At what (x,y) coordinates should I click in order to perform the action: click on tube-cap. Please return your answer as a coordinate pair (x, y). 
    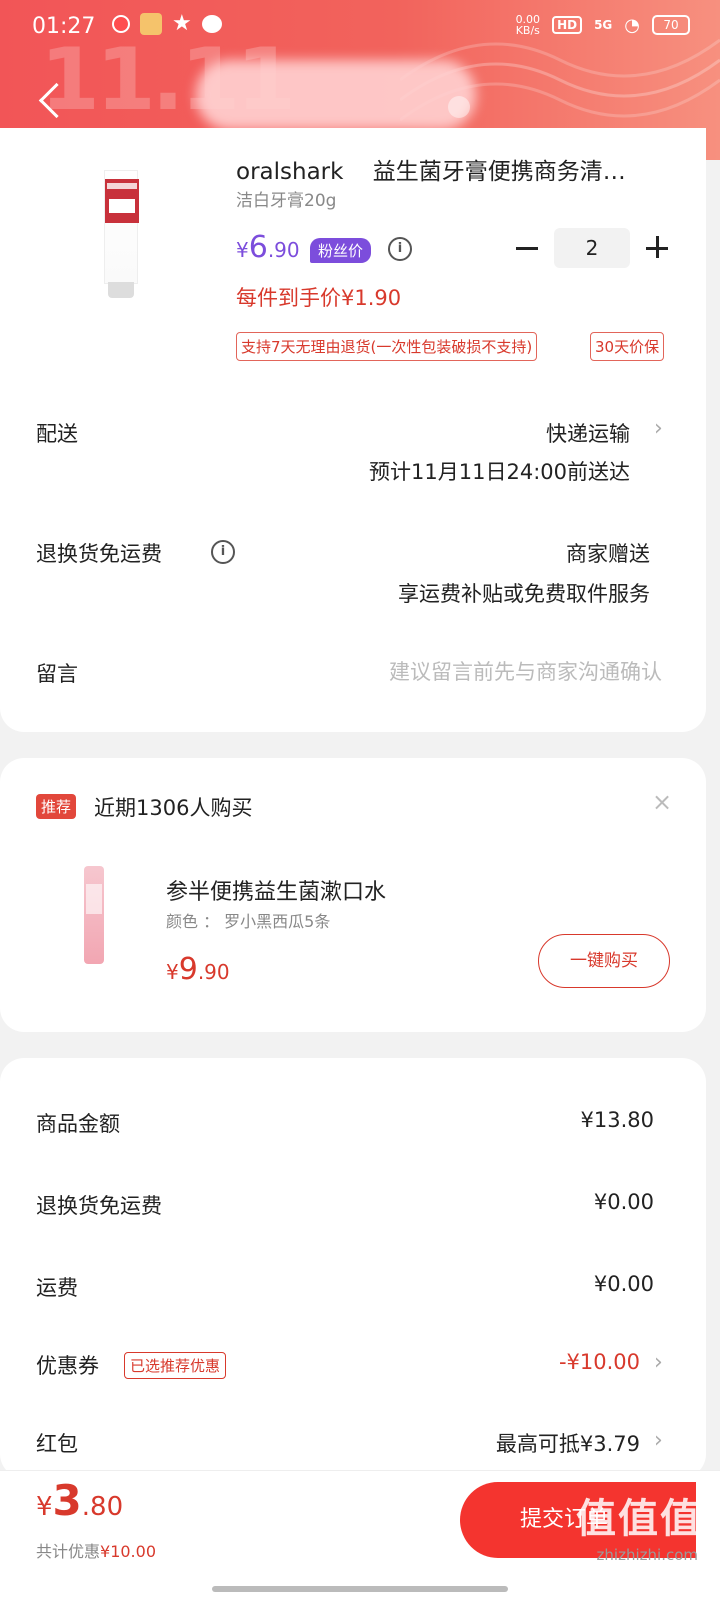
    Looking at the image, I should click on (121, 290).